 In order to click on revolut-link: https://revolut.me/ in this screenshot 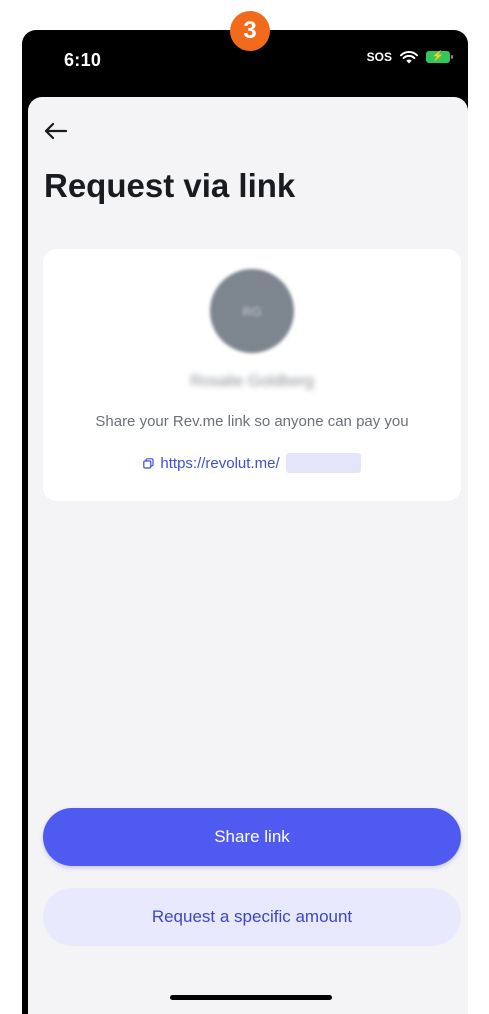, I will do `click(252, 463)`.